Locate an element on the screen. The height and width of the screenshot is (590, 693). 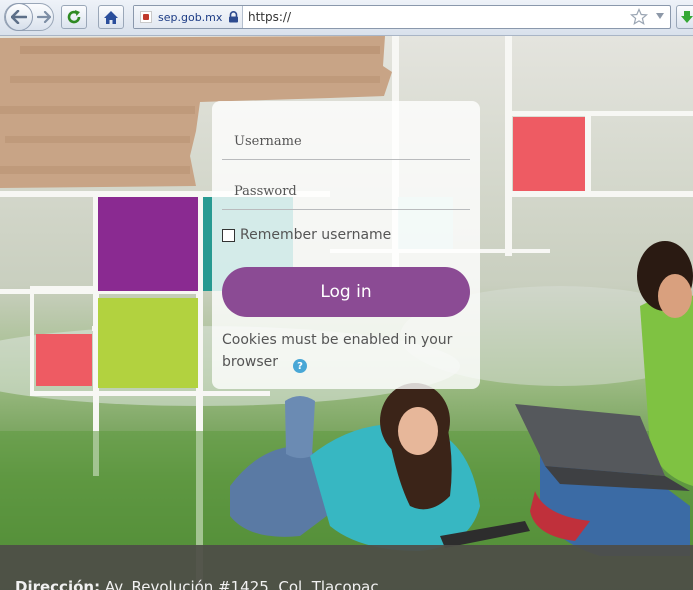
remember-username-label: Remember username is located at coordinates (315, 235).